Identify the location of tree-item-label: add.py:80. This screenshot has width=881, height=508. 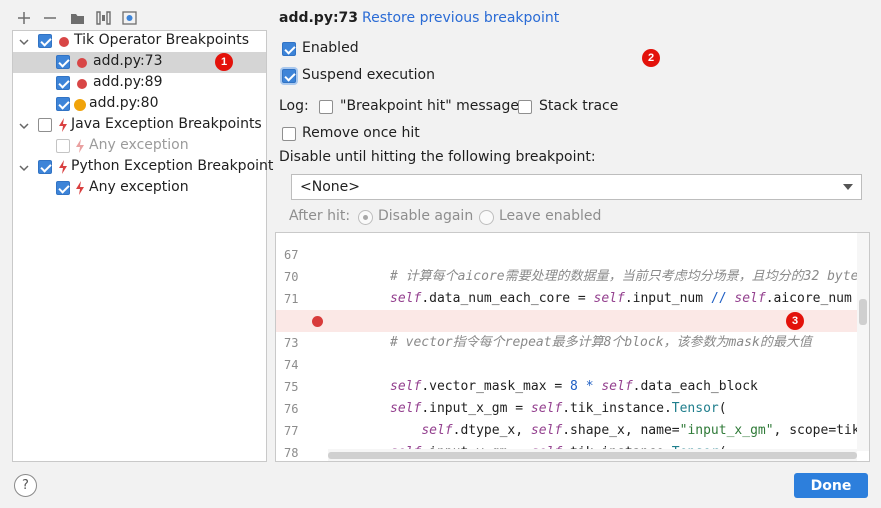
(124, 103).